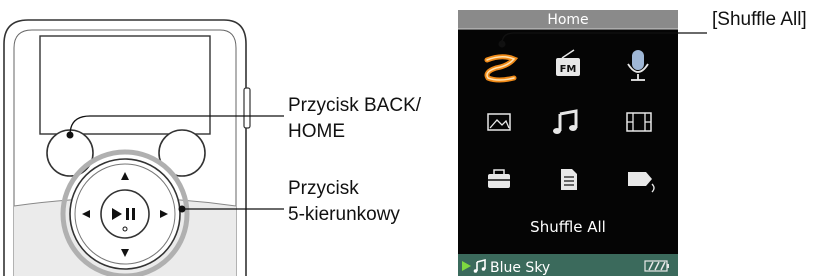 This screenshot has width=827, height=276. Describe the element at coordinates (567, 20) in the screenshot. I see `screen-title: Home` at that location.